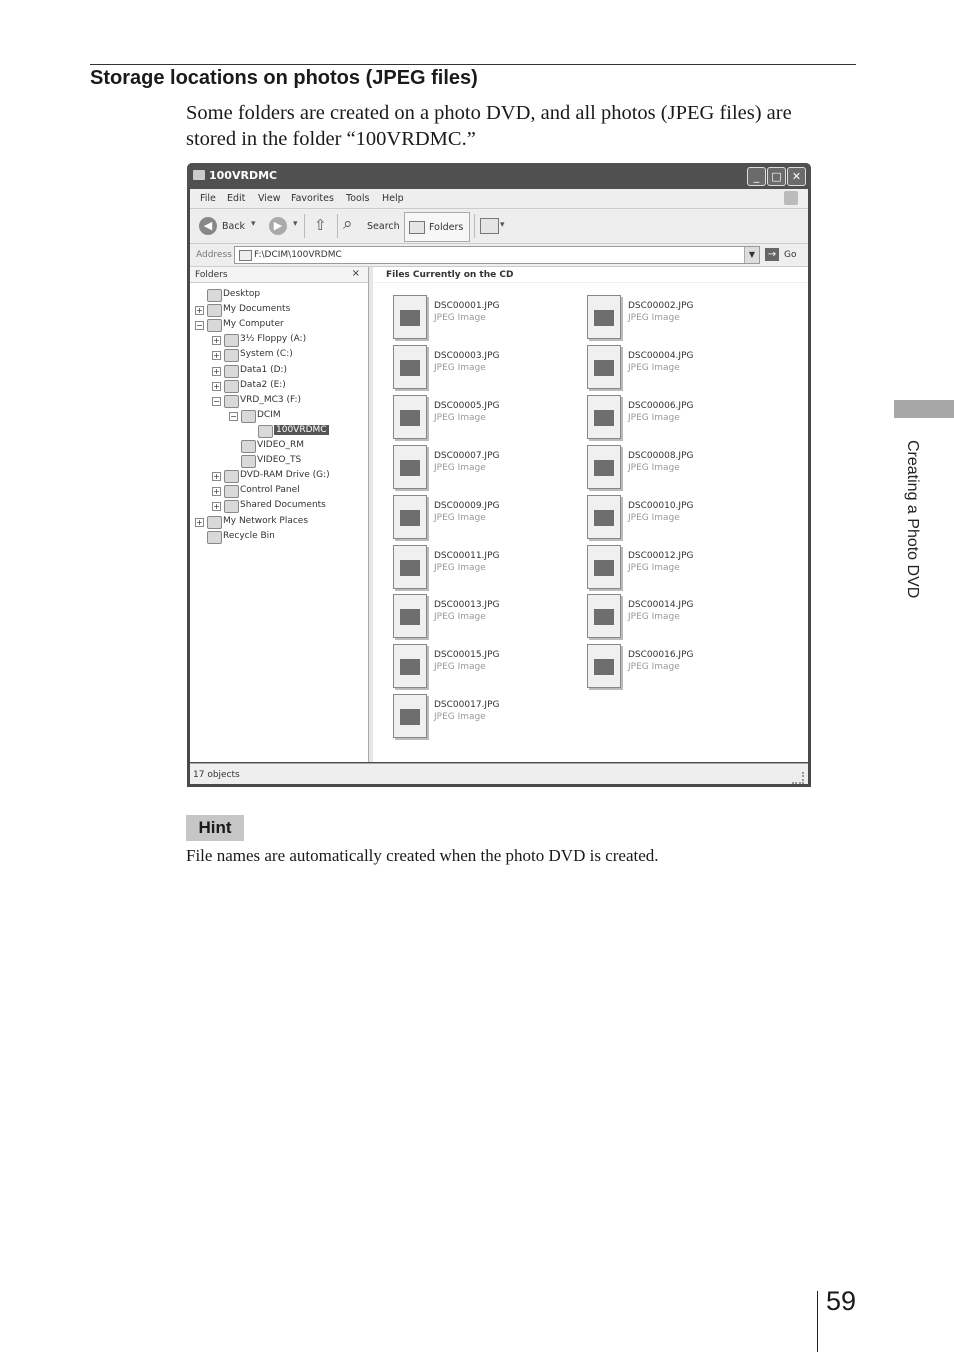 The image size is (954, 1352). Describe the element at coordinates (661, 505) in the screenshot. I see `file-name: DSC00010.JPG` at that location.